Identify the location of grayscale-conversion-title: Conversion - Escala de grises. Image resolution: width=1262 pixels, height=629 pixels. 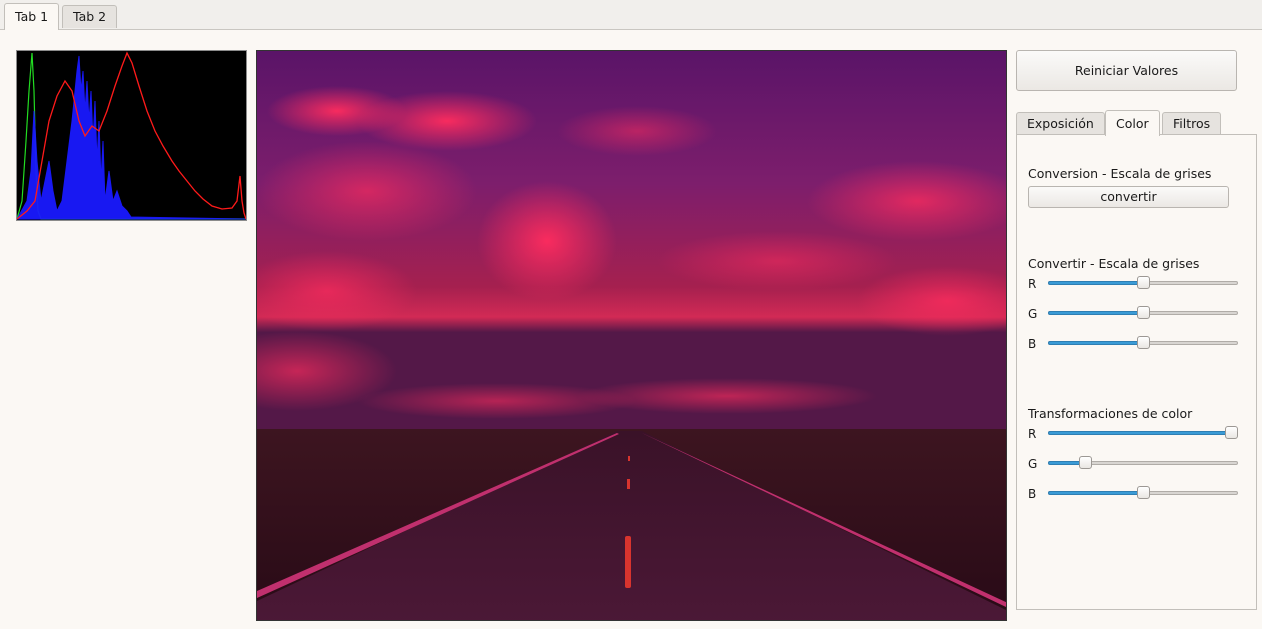
(1120, 173).